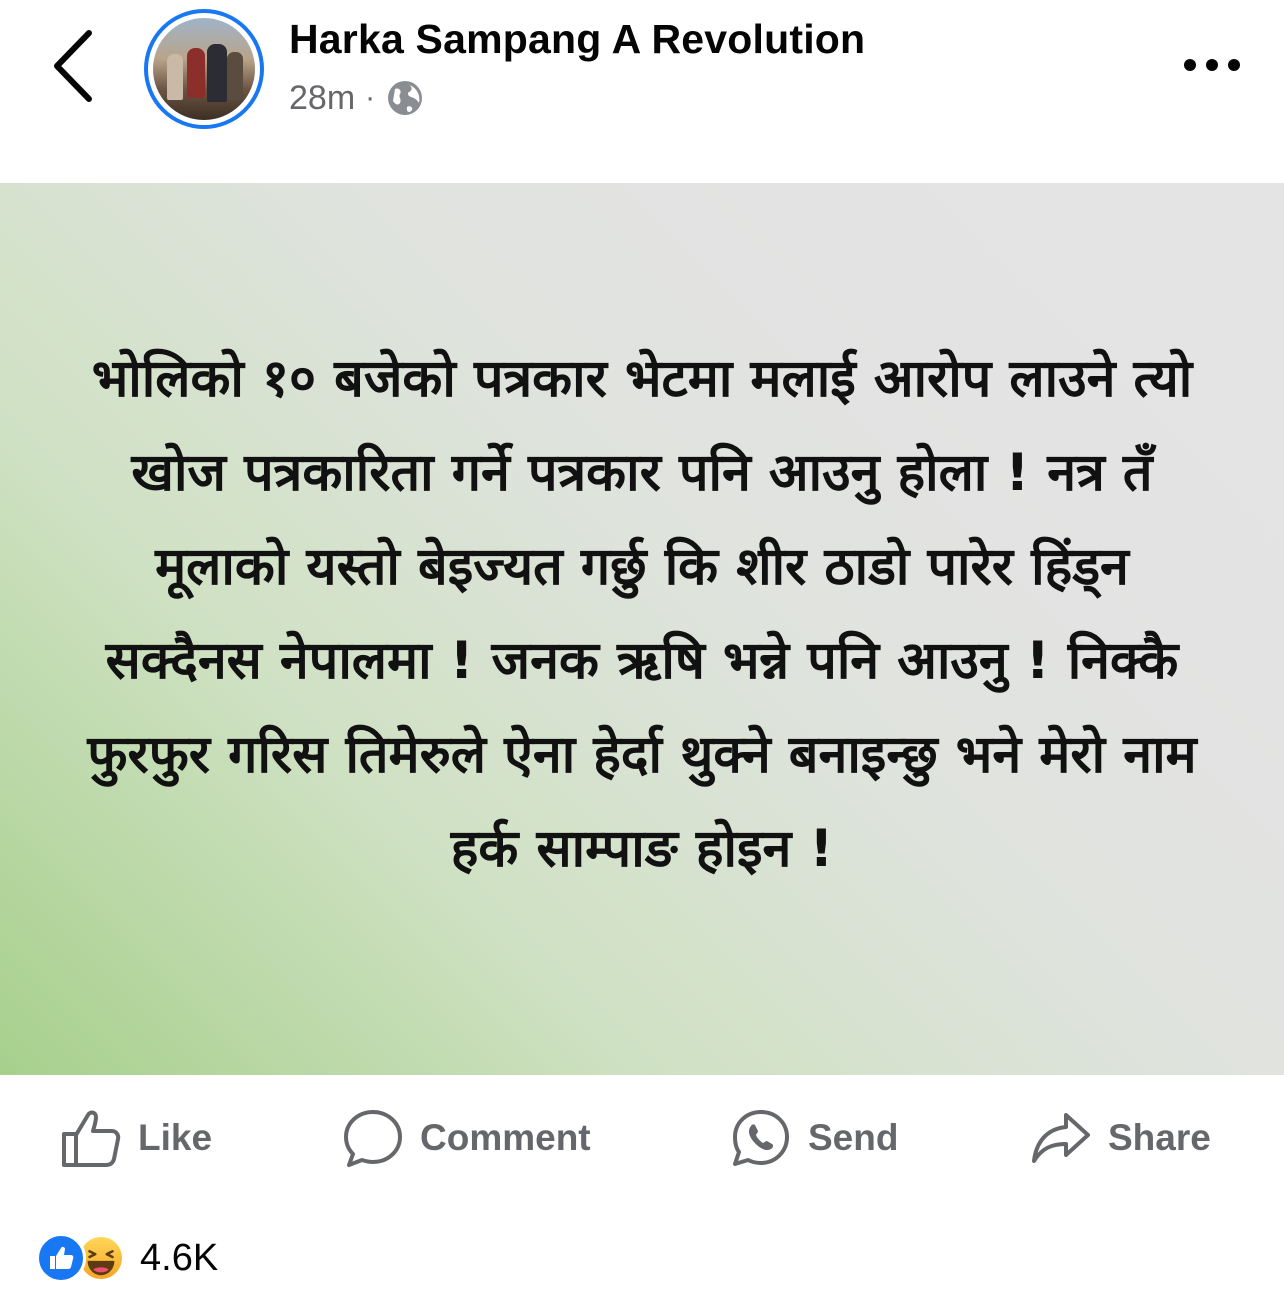 The image size is (1284, 1309). What do you see at coordinates (127, 1258) in the screenshot?
I see `reaction-summary: 4.6K` at bounding box center [127, 1258].